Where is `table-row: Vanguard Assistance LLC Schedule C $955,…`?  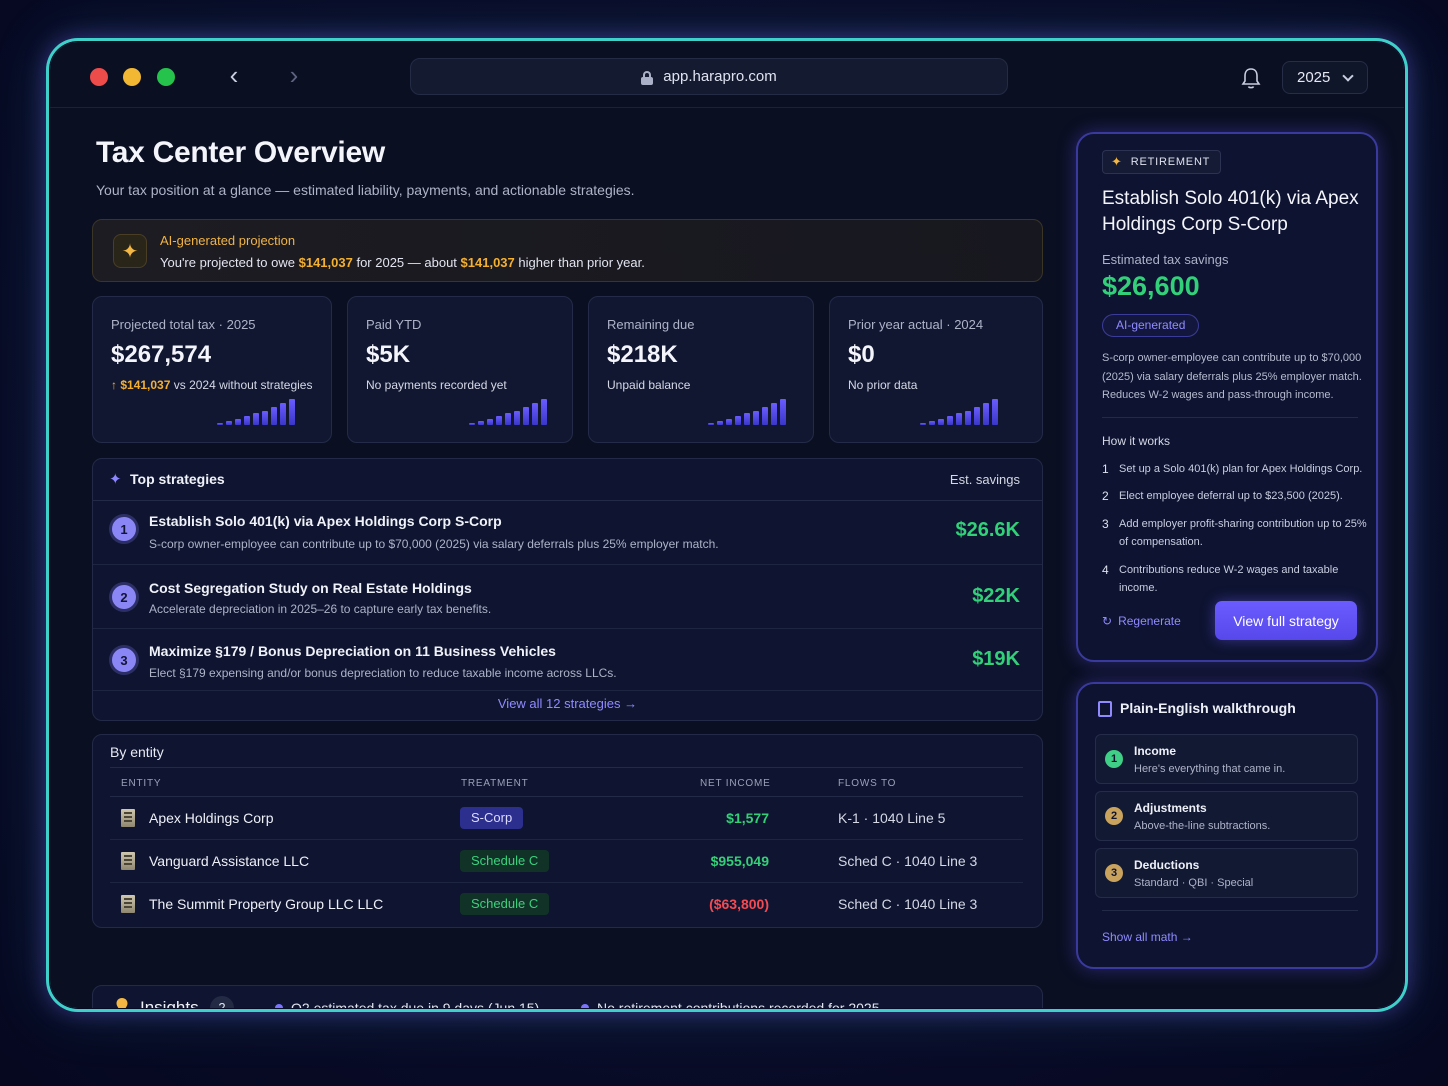
table-row: Vanguard Assistance LLC Schedule C $955,… is located at coordinates (566, 861).